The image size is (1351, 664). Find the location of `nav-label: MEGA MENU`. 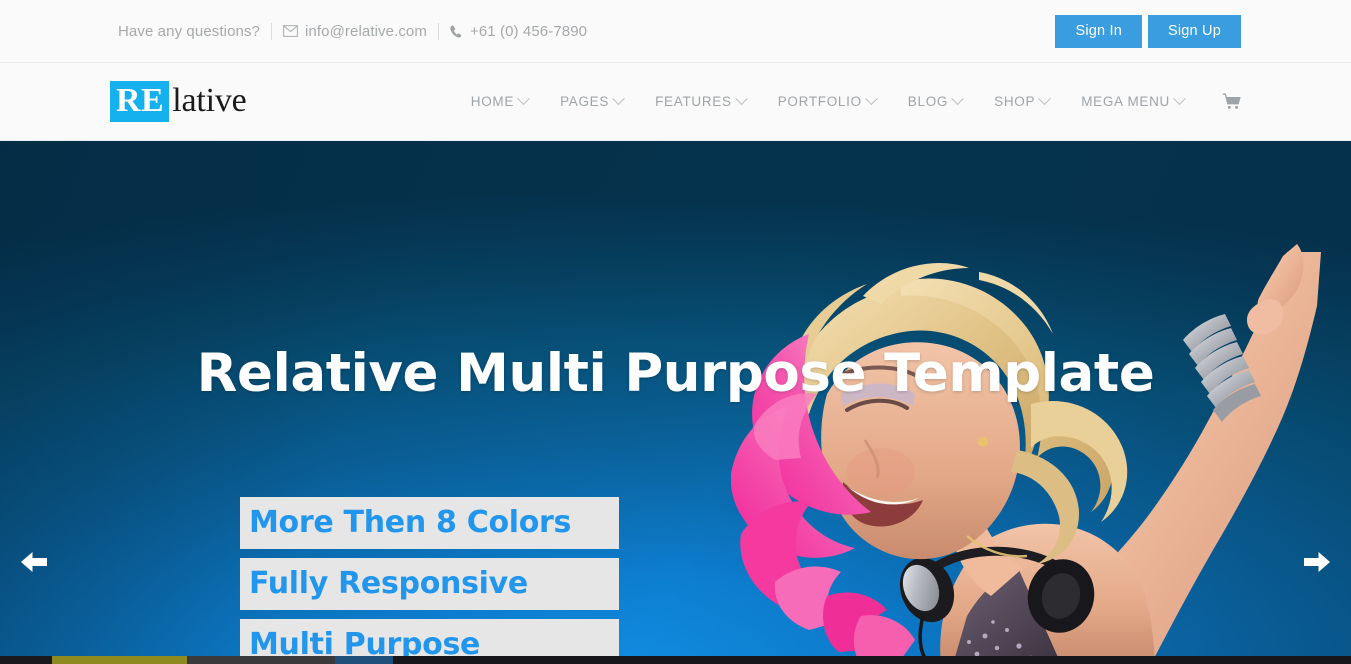

nav-label: MEGA MENU is located at coordinates (1125, 101).